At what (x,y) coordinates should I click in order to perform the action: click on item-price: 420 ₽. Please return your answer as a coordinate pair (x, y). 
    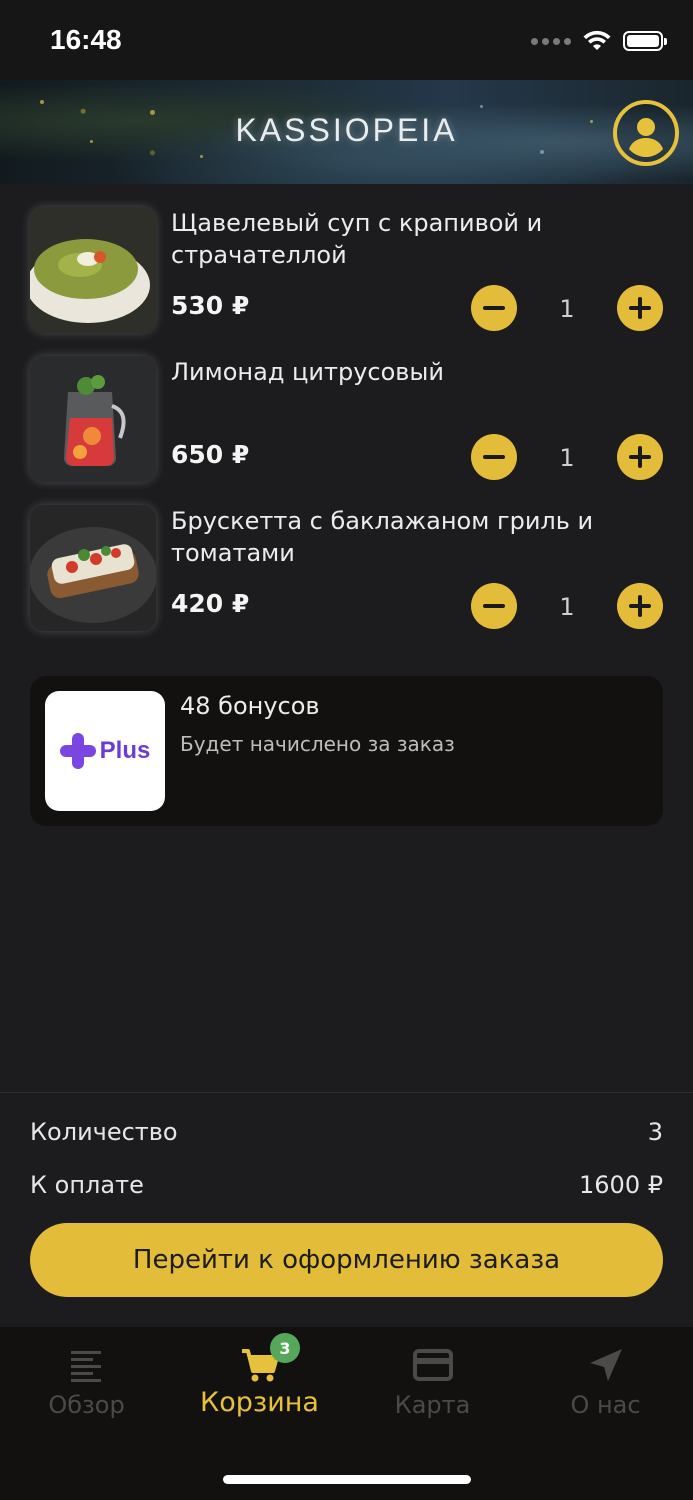
    Looking at the image, I should click on (210, 603).